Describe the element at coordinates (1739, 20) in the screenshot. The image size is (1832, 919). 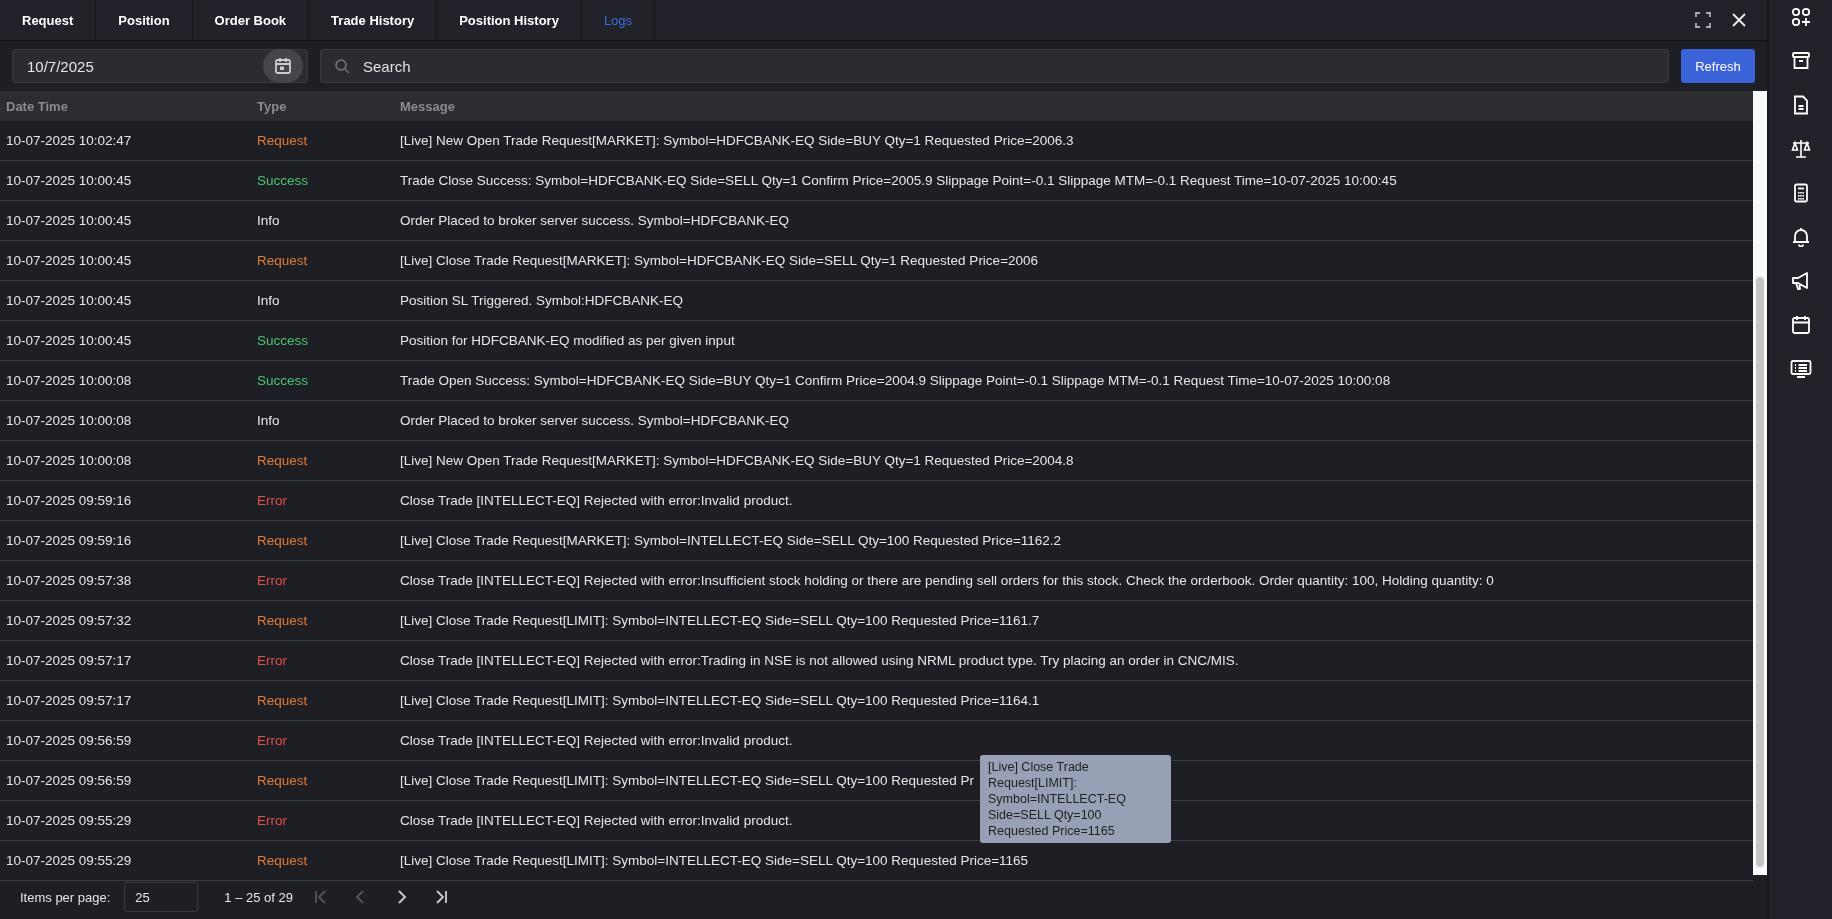
I see `close-icon` at that location.